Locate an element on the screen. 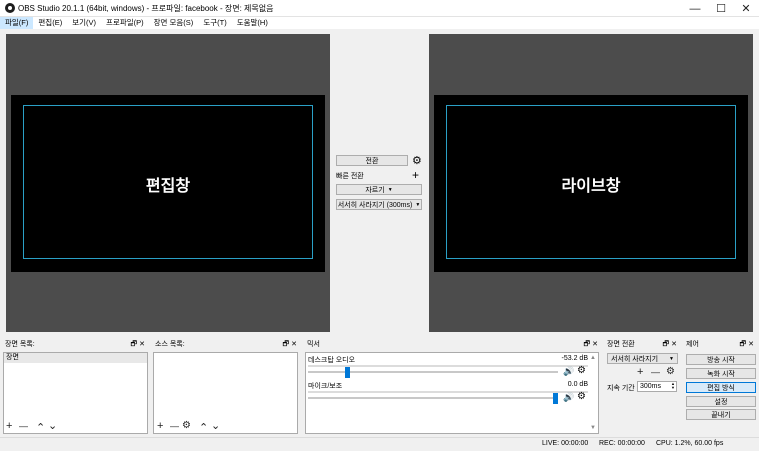  audio-meter is located at coordinates (448, 366).